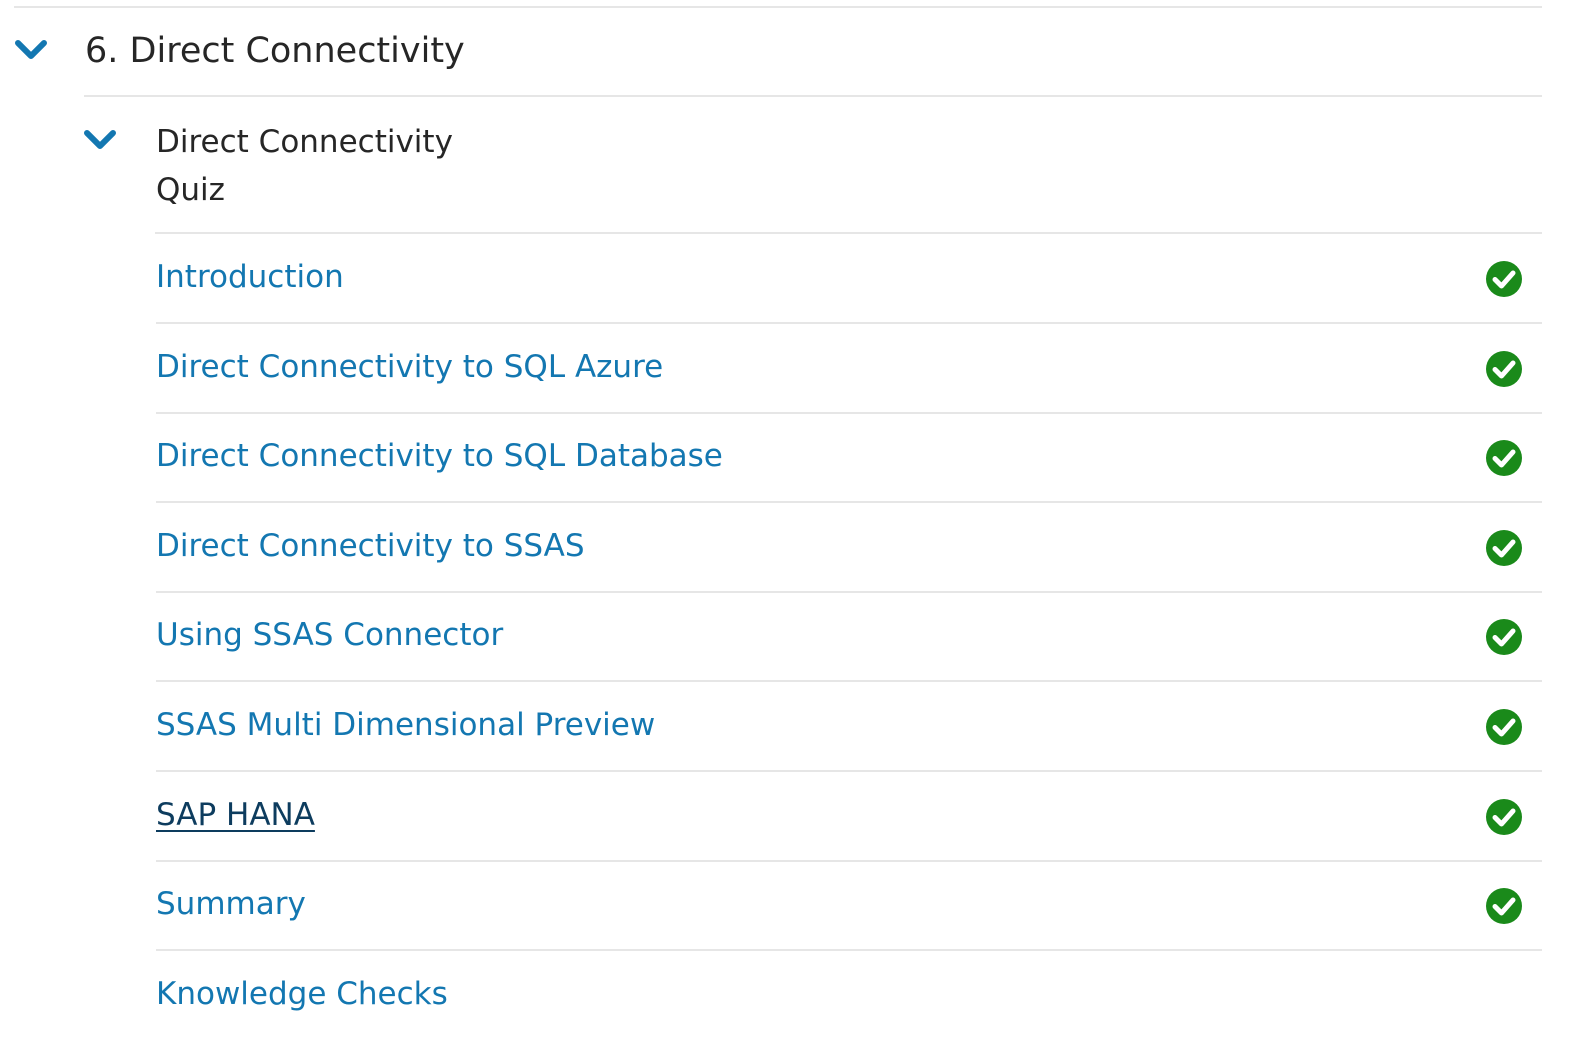  Describe the element at coordinates (235, 815) in the screenshot. I see `lesson-link: SAP HANA` at that location.